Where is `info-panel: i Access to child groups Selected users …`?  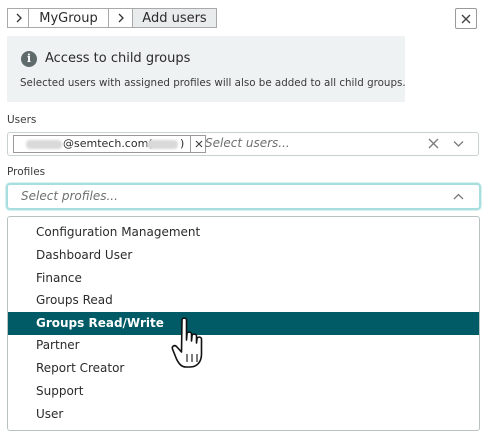 info-panel: i Access to child groups Selected users … is located at coordinates (206, 69).